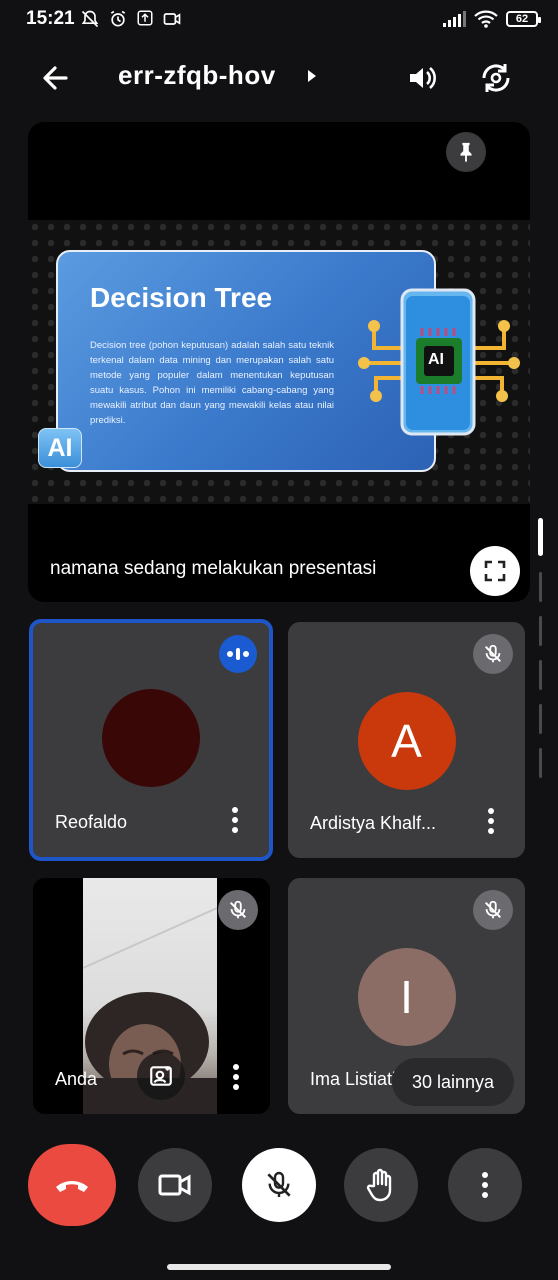 The width and height of the screenshot is (558, 1280). I want to click on avatar: I, so click(406, 997).